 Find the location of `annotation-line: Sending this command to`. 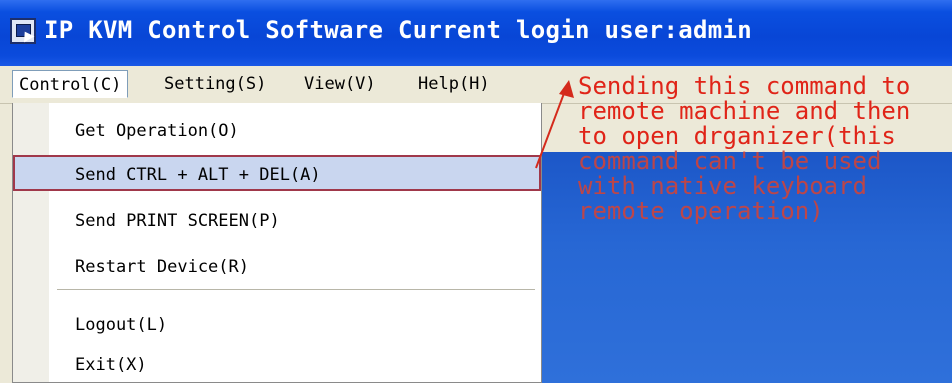

annotation-line: Sending this command to is located at coordinates (744, 86).